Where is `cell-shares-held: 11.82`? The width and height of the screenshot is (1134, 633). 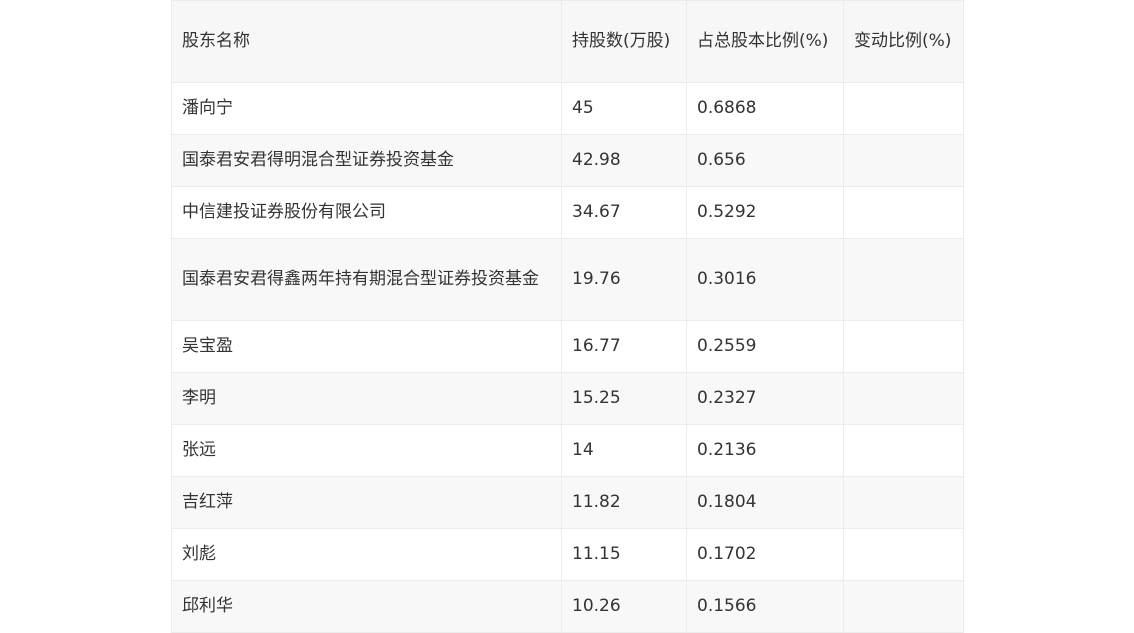 cell-shares-held: 11.82 is located at coordinates (624, 502).